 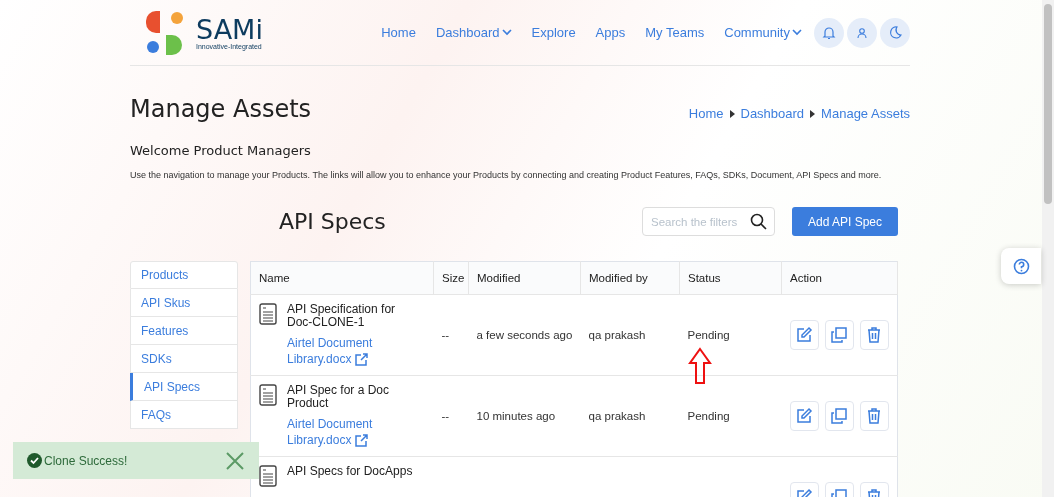 I want to click on add-api-spec-button: Add API Spec, so click(x=845, y=221).